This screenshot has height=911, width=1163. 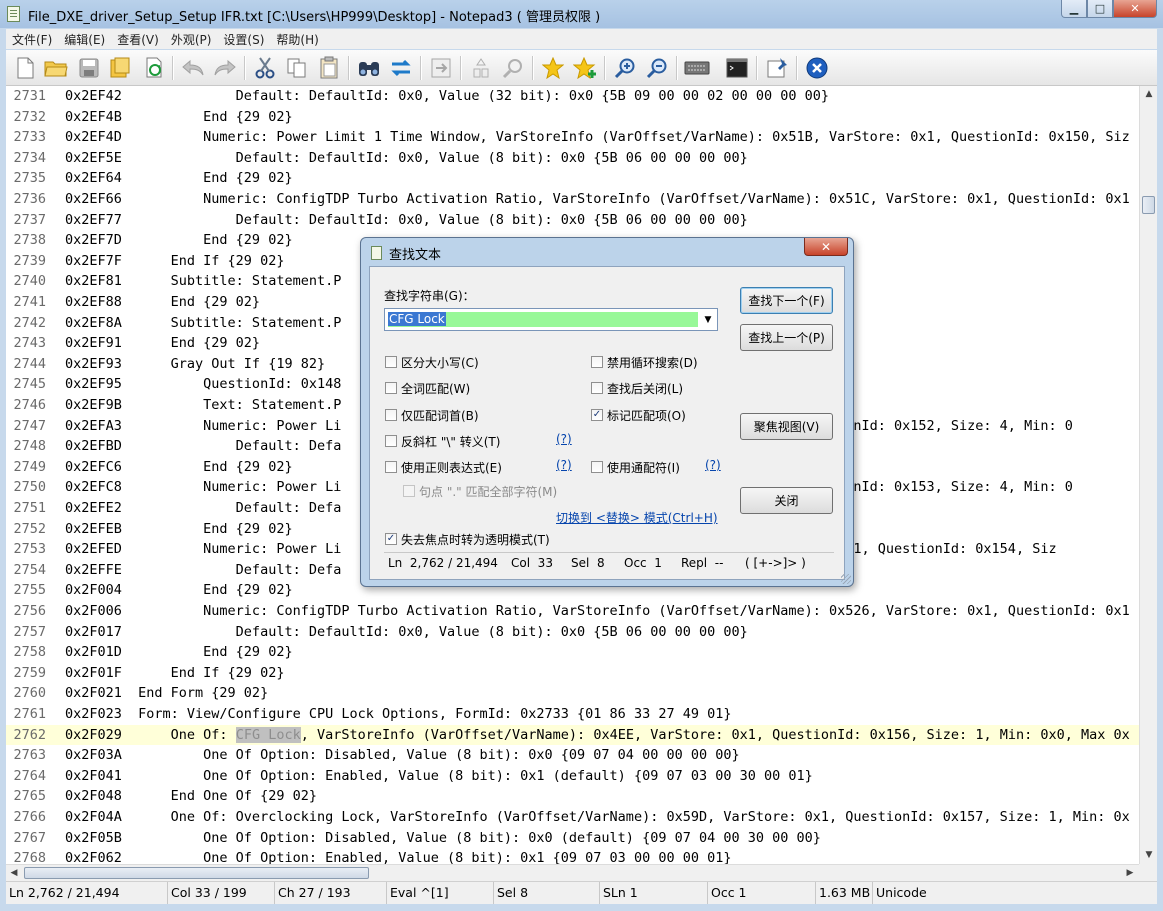 What do you see at coordinates (553, 68) in the screenshot?
I see `star-icon` at bounding box center [553, 68].